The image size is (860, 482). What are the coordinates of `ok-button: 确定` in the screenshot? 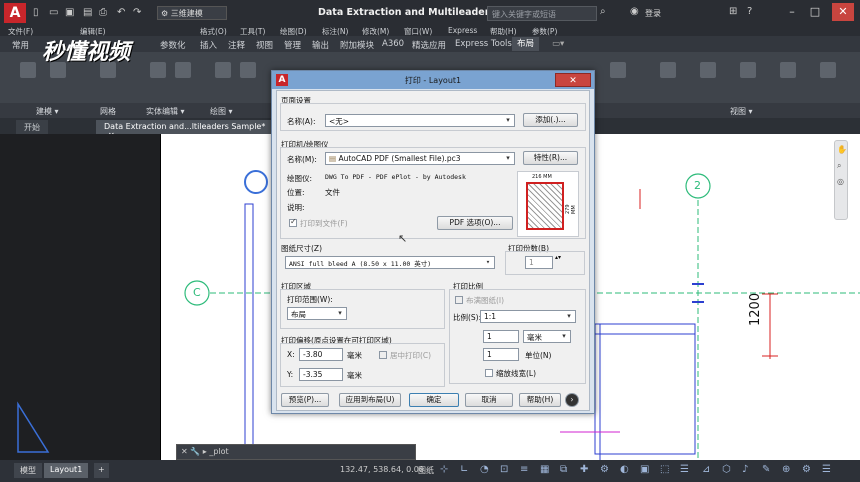 It's located at (434, 400).